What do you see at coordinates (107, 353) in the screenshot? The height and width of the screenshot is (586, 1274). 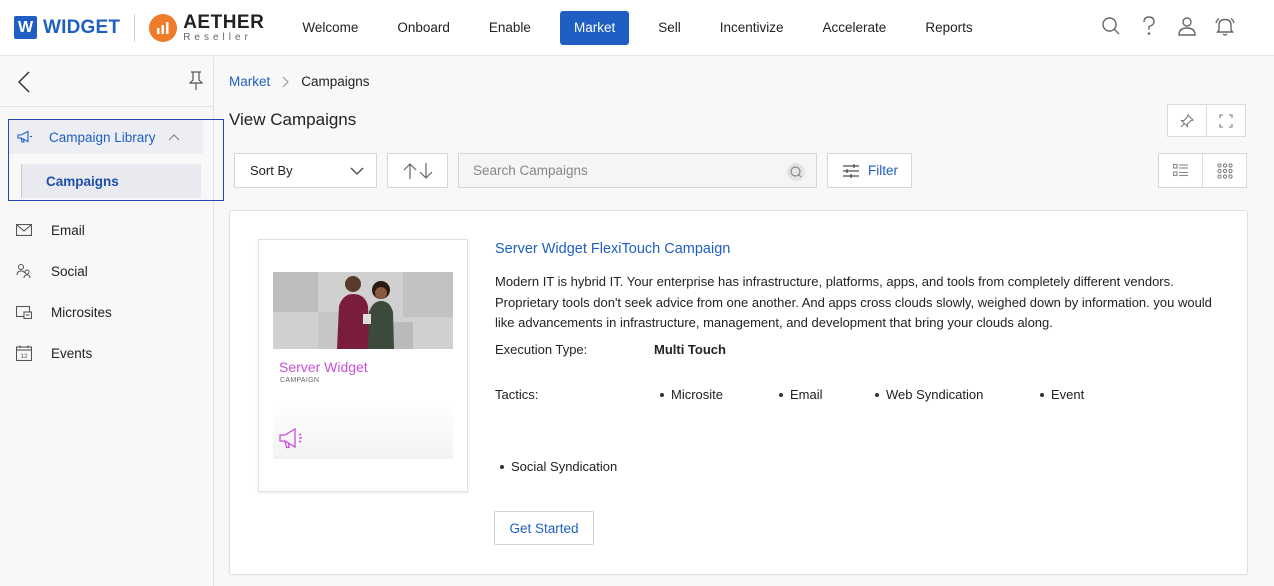 I see `sidebar-item-events: 12 Events` at bounding box center [107, 353].